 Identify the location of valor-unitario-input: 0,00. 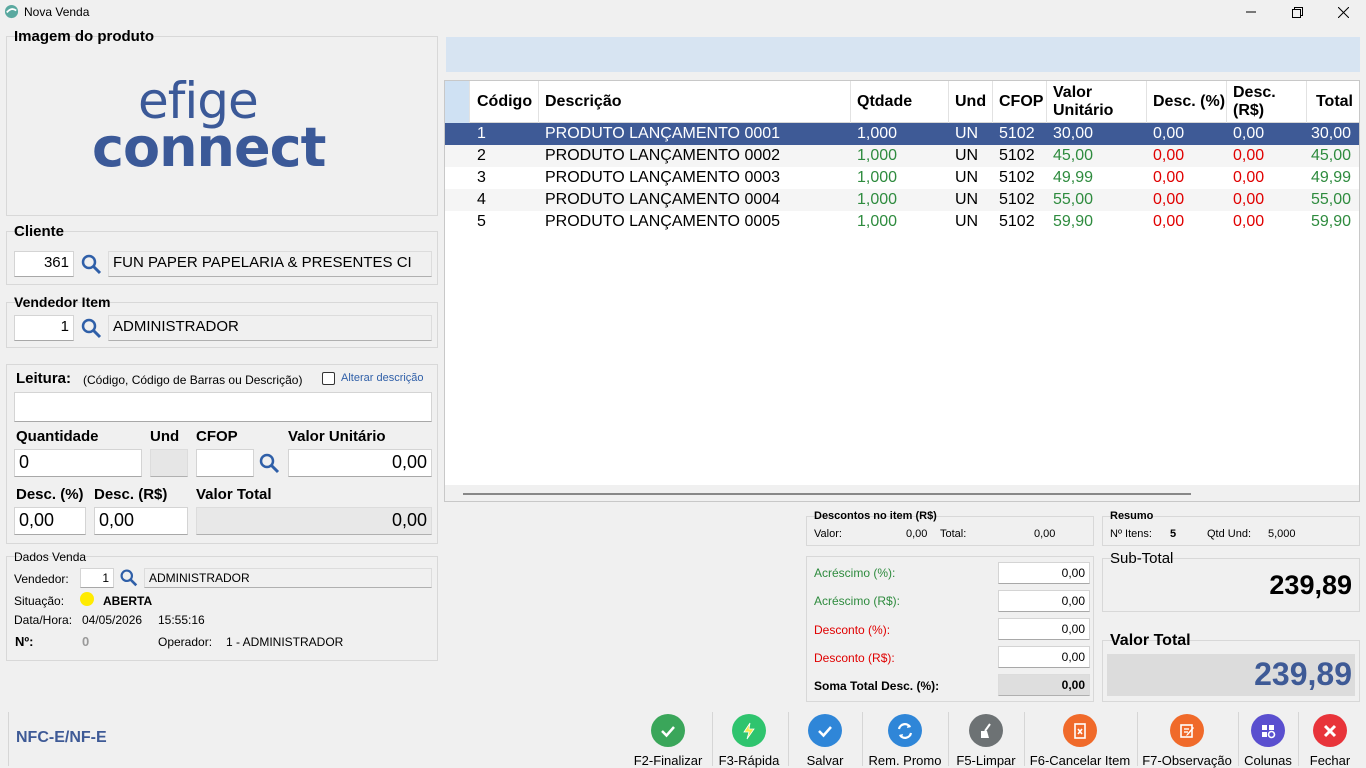
(360, 463).